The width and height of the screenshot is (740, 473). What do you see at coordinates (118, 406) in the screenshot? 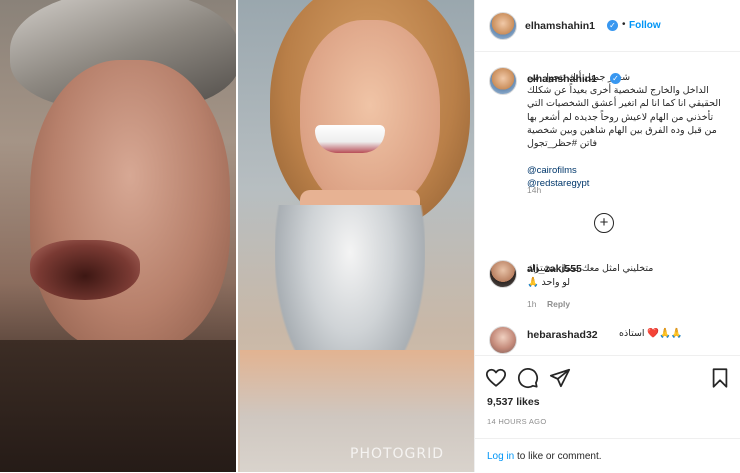
I see `photo-left-clothing` at bounding box center [118, 406].